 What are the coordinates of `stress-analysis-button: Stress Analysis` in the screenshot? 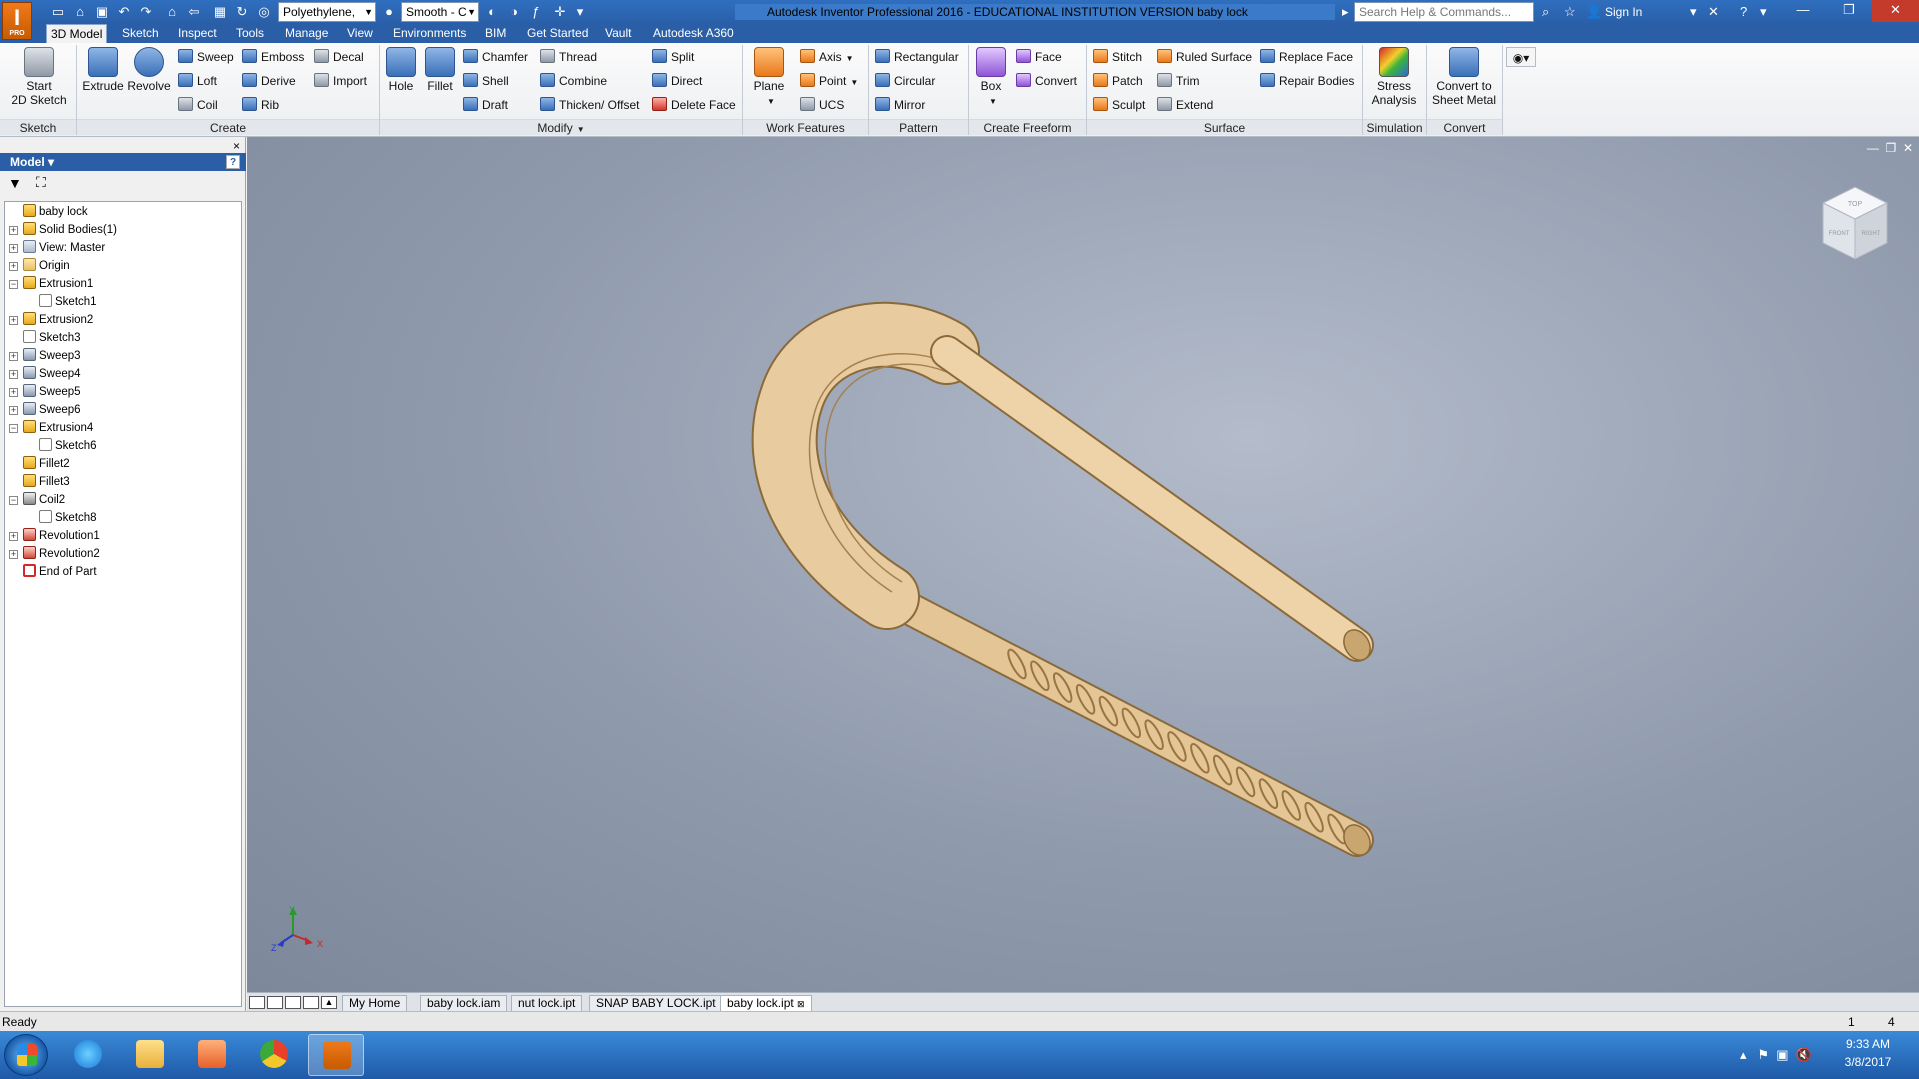 It's located at (1394, 77).